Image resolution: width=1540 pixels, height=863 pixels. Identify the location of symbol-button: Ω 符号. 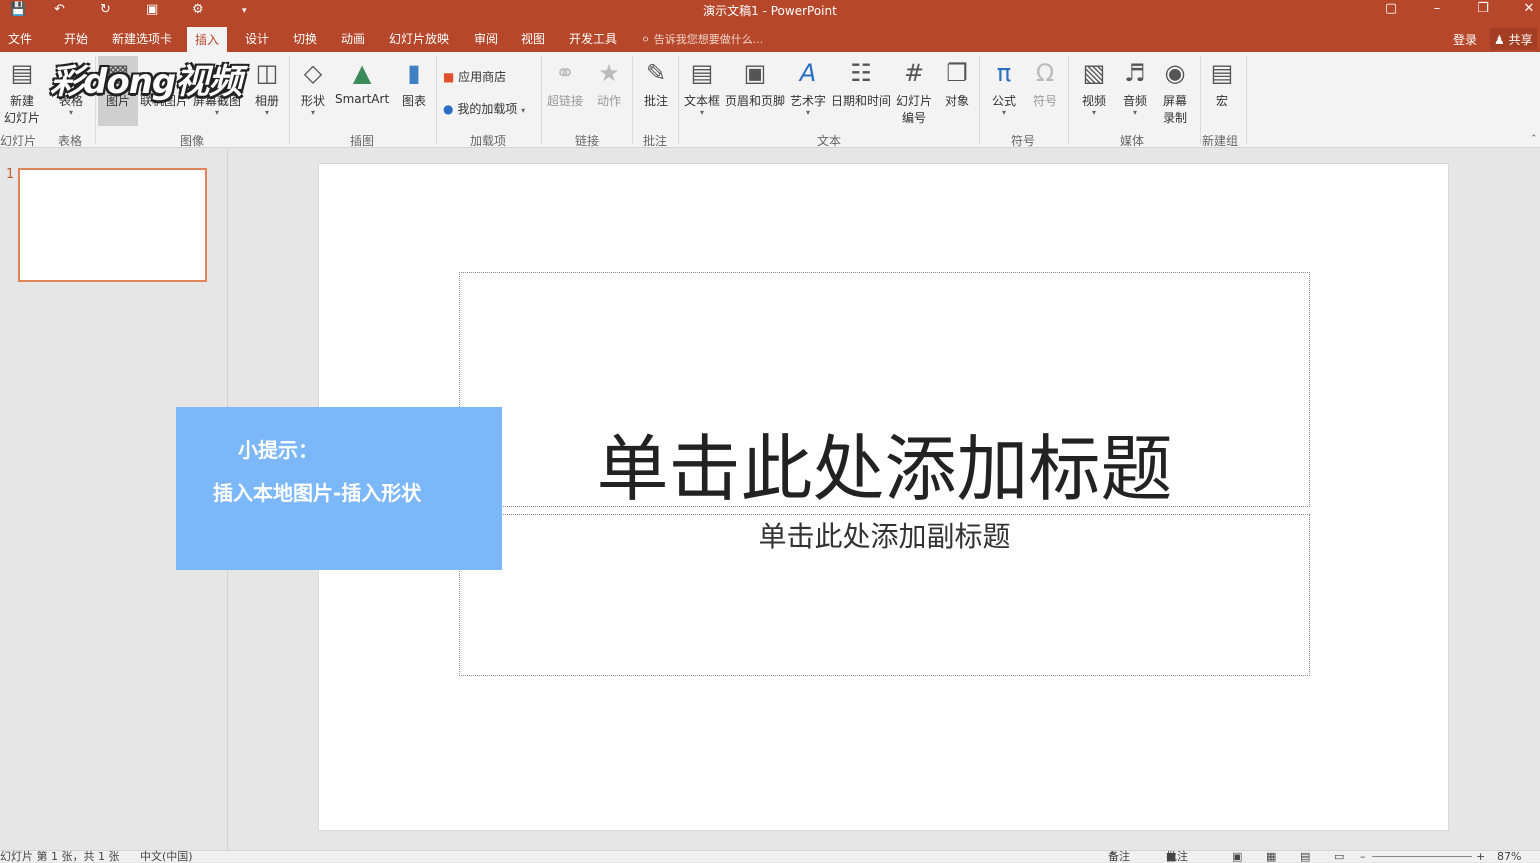
(1045, 82).